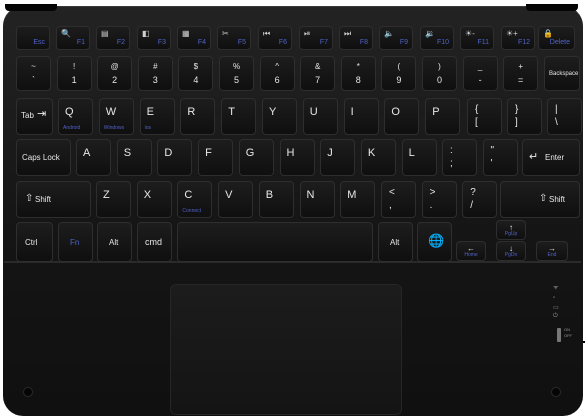  What do you see at coordinates (196, 73) in the screenshot?
I see `key-4: $4` at bounding box center [196, 73].